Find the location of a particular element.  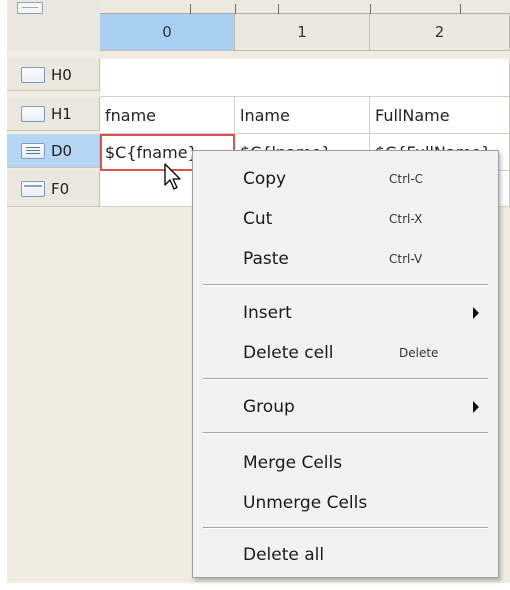

menu-item-shortcut: Ctrl-X is located at coordinates (406, 219).